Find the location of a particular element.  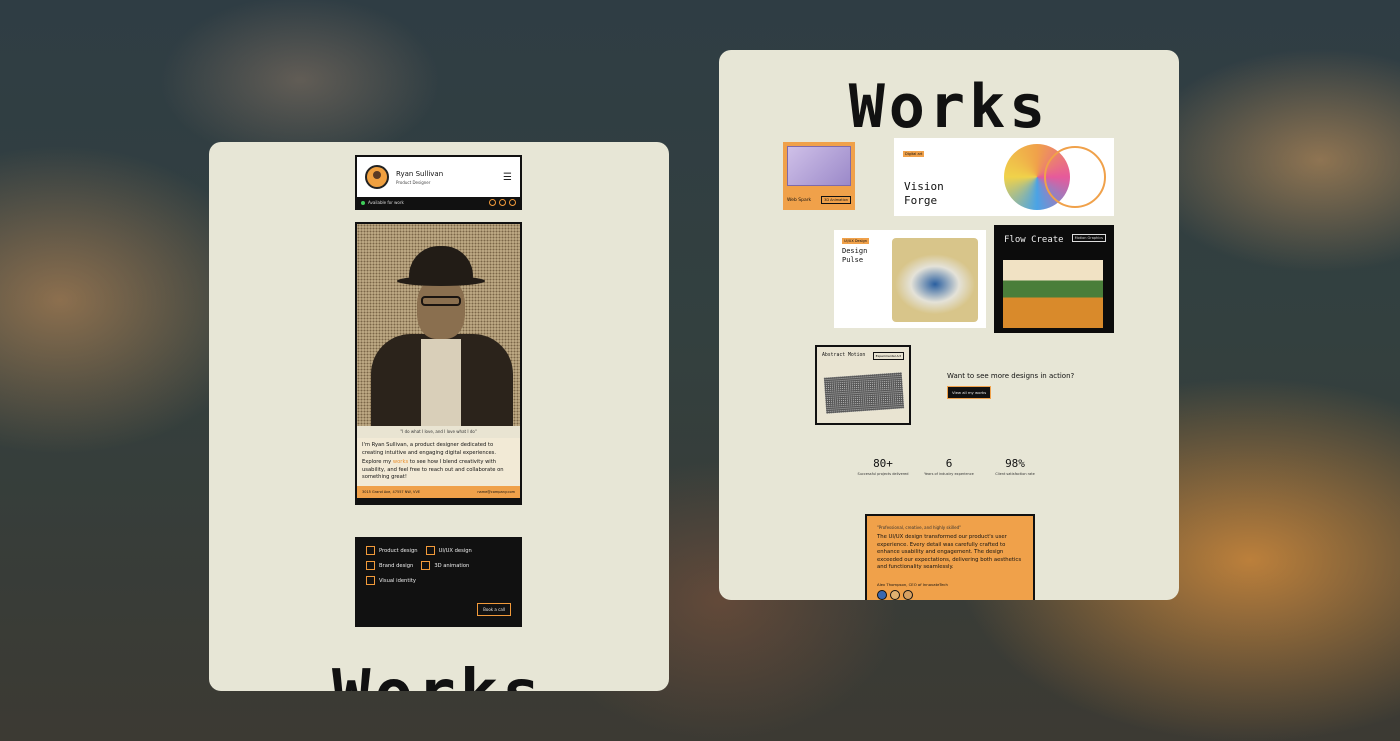

visual-identity-icon is located at coordinates (370, 580).